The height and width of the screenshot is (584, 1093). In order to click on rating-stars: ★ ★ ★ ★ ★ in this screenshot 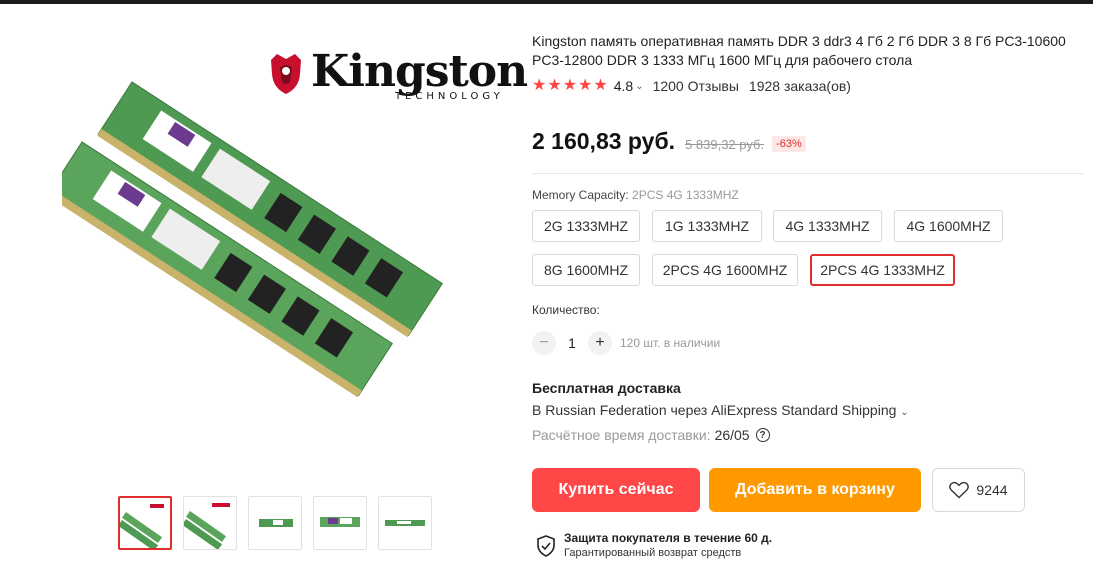, I will do `click(570, 86)`.